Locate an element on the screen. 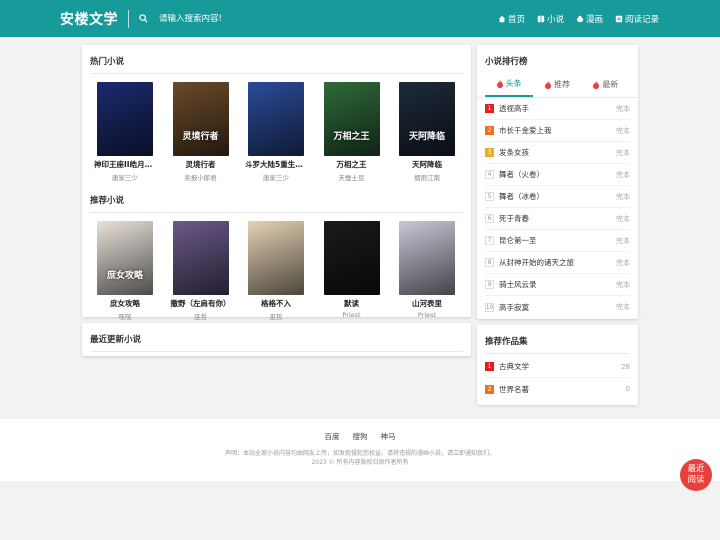 The image size is (720, 540). site-logo: 安楼文学 is located at coordinates (89, 19).